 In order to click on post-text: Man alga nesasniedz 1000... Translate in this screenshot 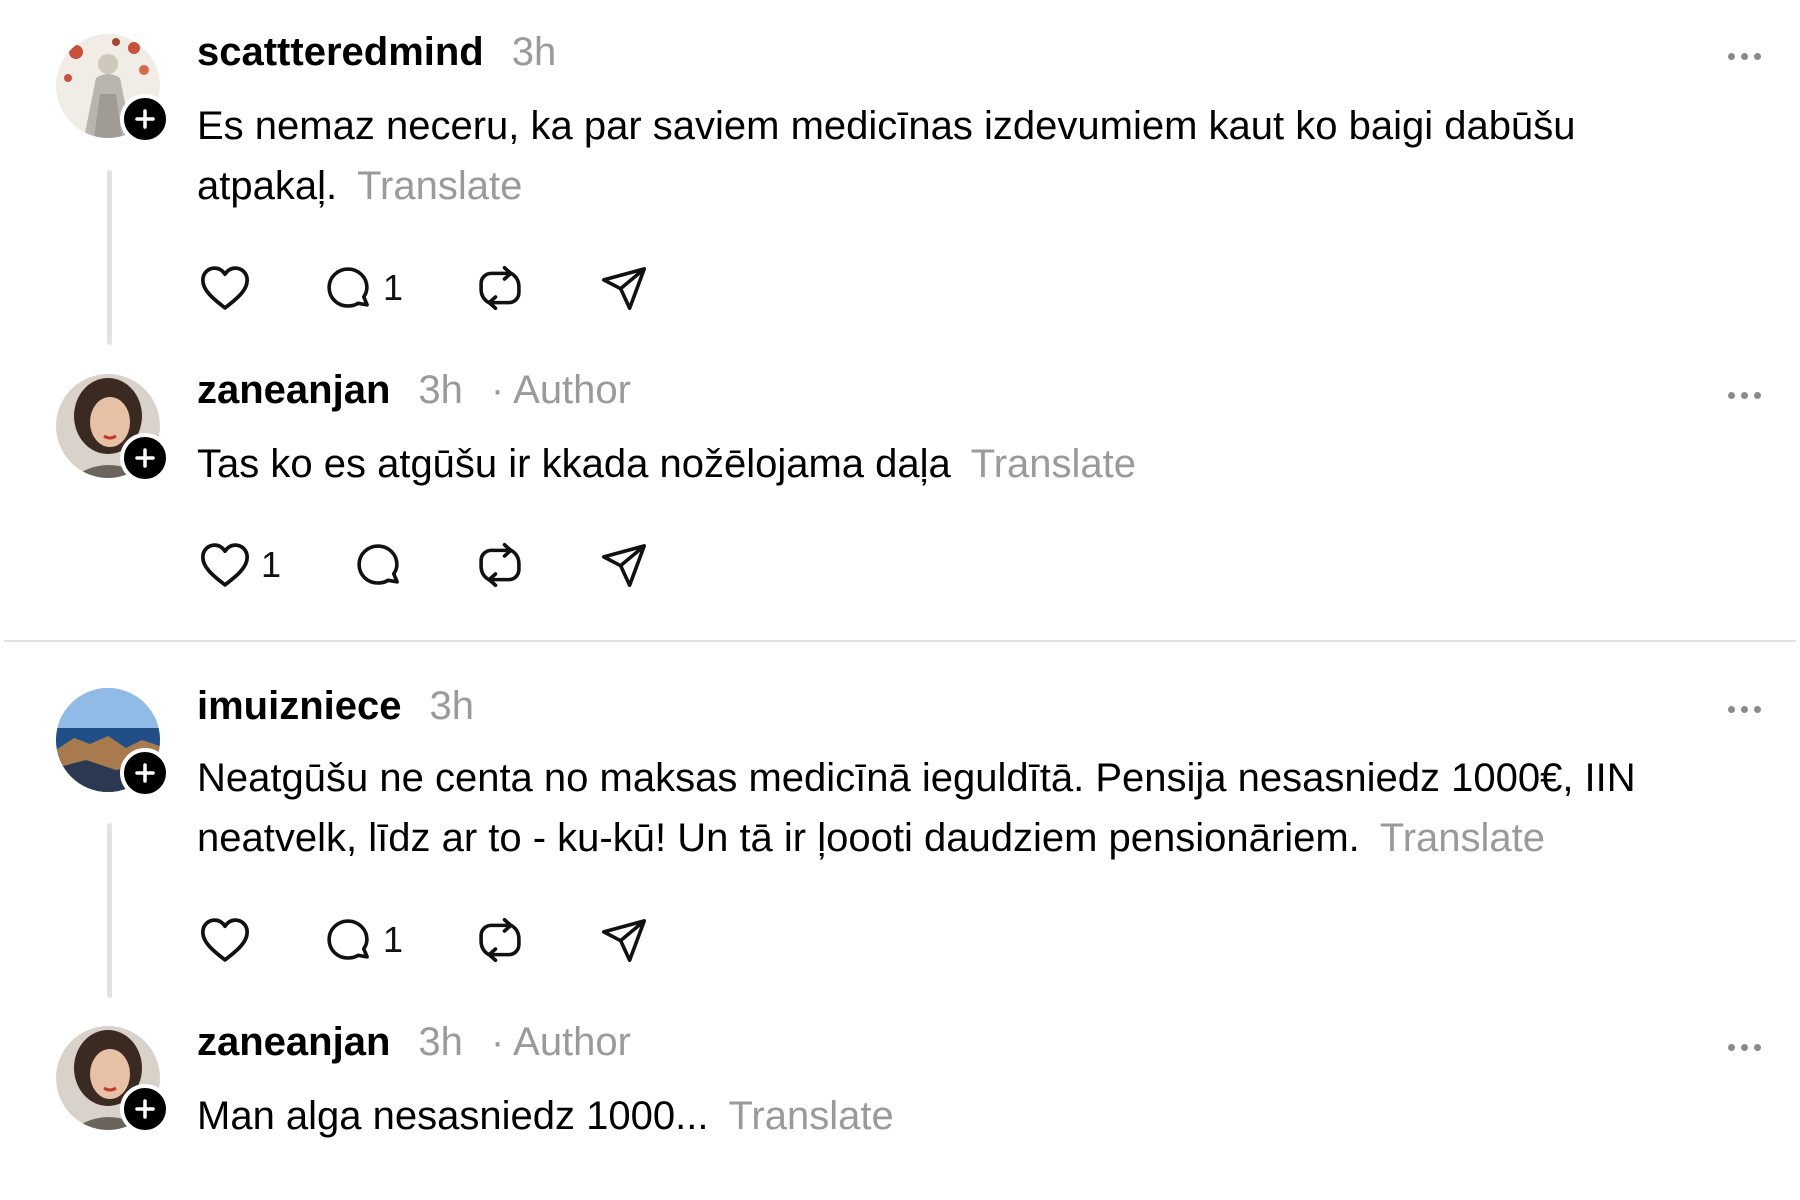, I will do `click(977, 1116)`.